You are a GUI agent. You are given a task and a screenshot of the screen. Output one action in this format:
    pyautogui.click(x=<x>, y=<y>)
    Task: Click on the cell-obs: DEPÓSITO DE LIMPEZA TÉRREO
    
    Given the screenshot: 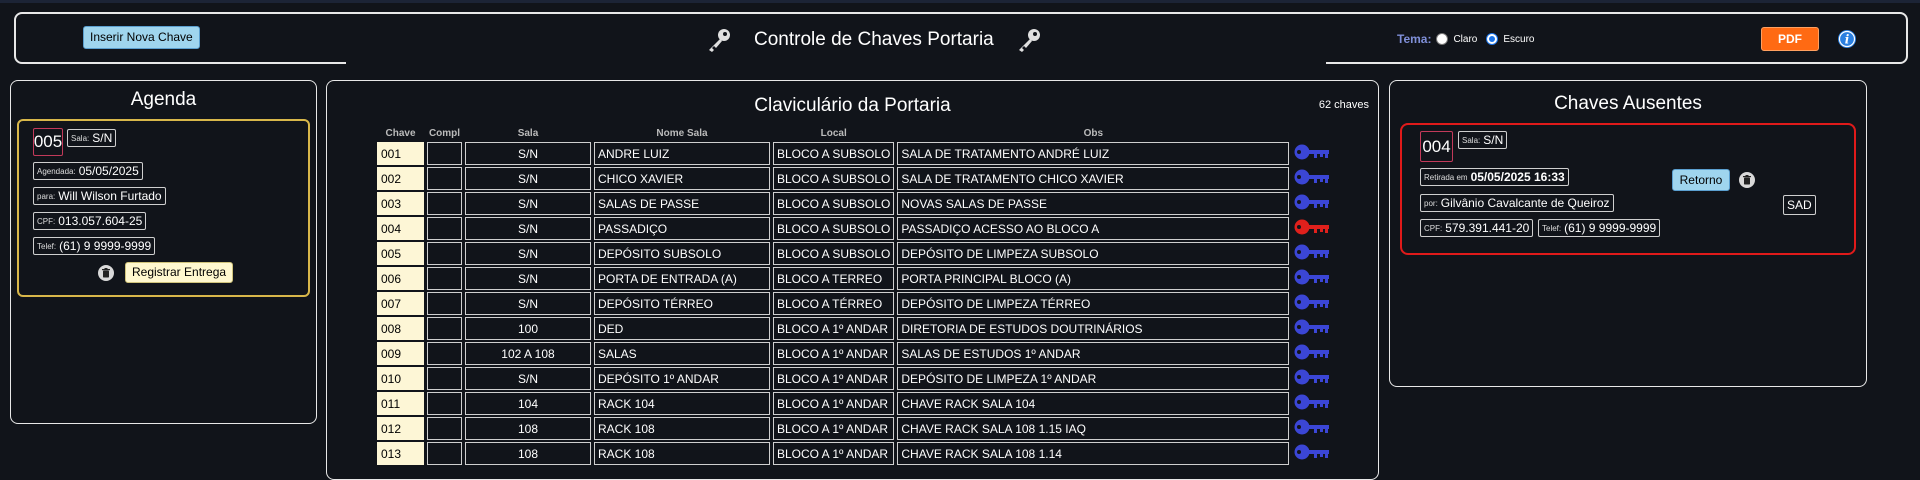 What is the action you would take?
    pyautogui.click(x=1093, y=303)
    